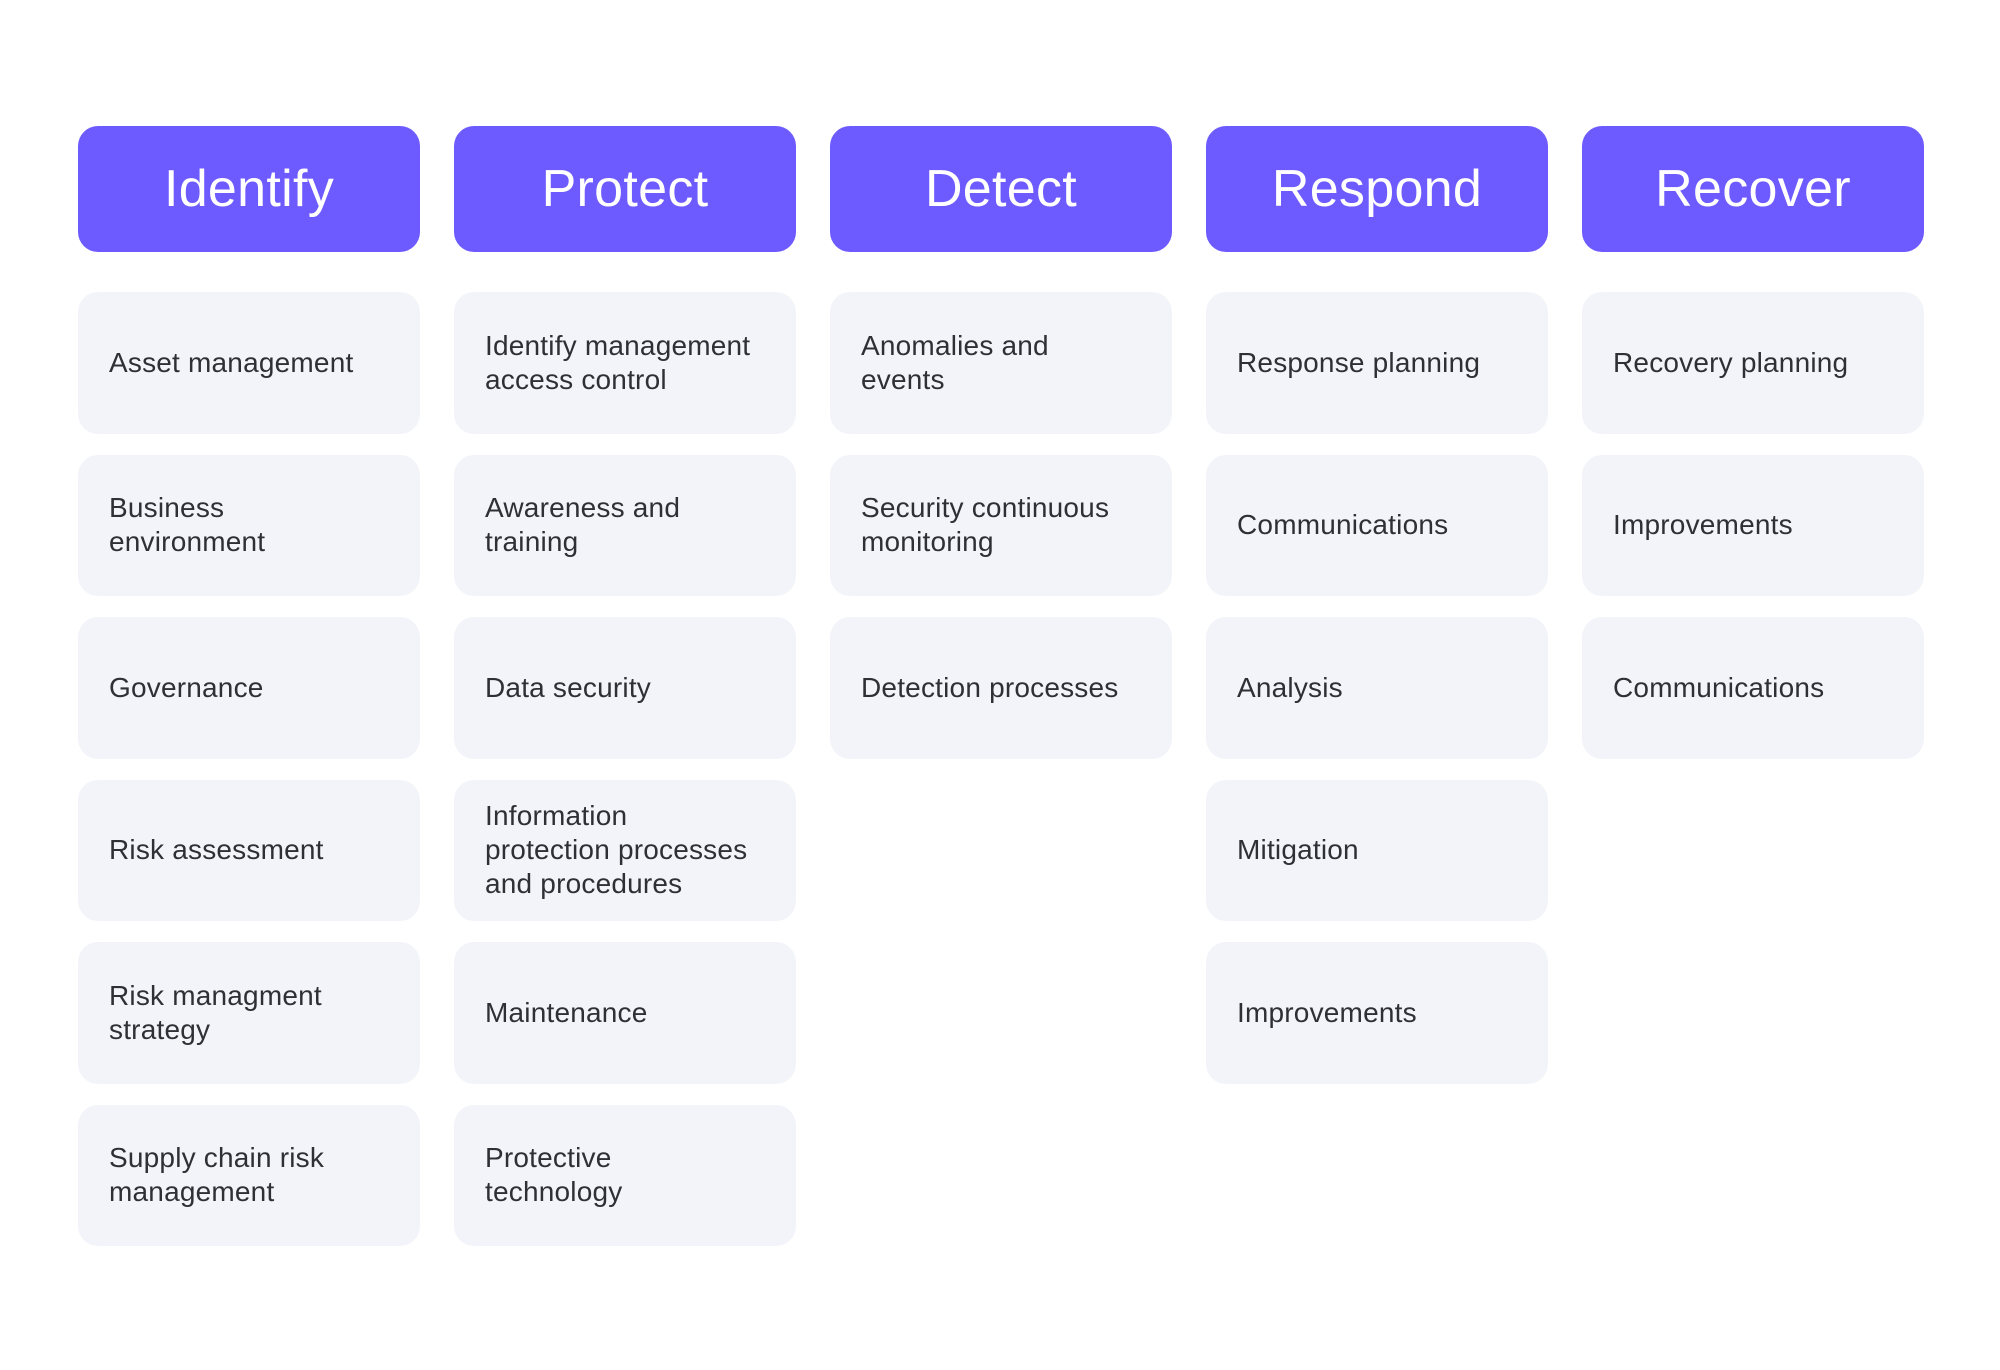 The image size is (2000, 1370). What do you see at coordinates (625, 189) in the screenshot?
I see `column-header-protect: Protect` at bounding box center [625, 189].